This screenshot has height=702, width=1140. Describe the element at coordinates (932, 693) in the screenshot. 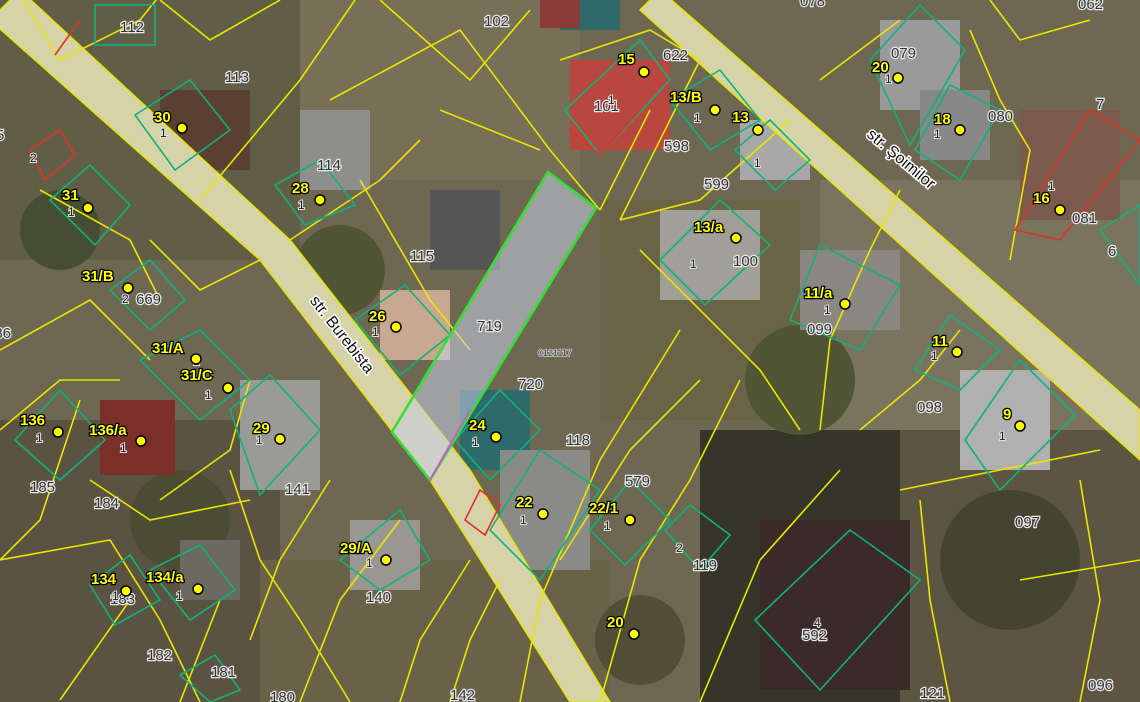

I see `parcel-id: 121` at that location.